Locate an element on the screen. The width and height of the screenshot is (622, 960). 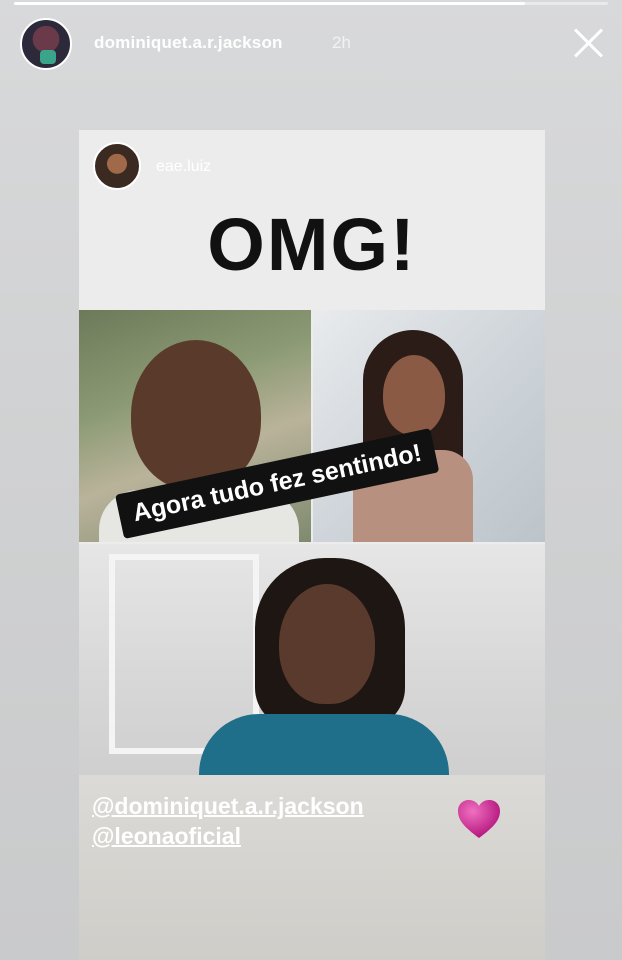
mention-link: @leonaoficial is located at coordinates (166, 836).